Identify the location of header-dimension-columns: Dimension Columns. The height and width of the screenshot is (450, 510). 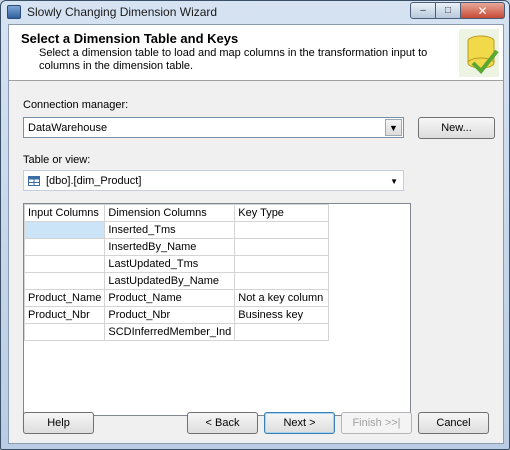
(170, 213).